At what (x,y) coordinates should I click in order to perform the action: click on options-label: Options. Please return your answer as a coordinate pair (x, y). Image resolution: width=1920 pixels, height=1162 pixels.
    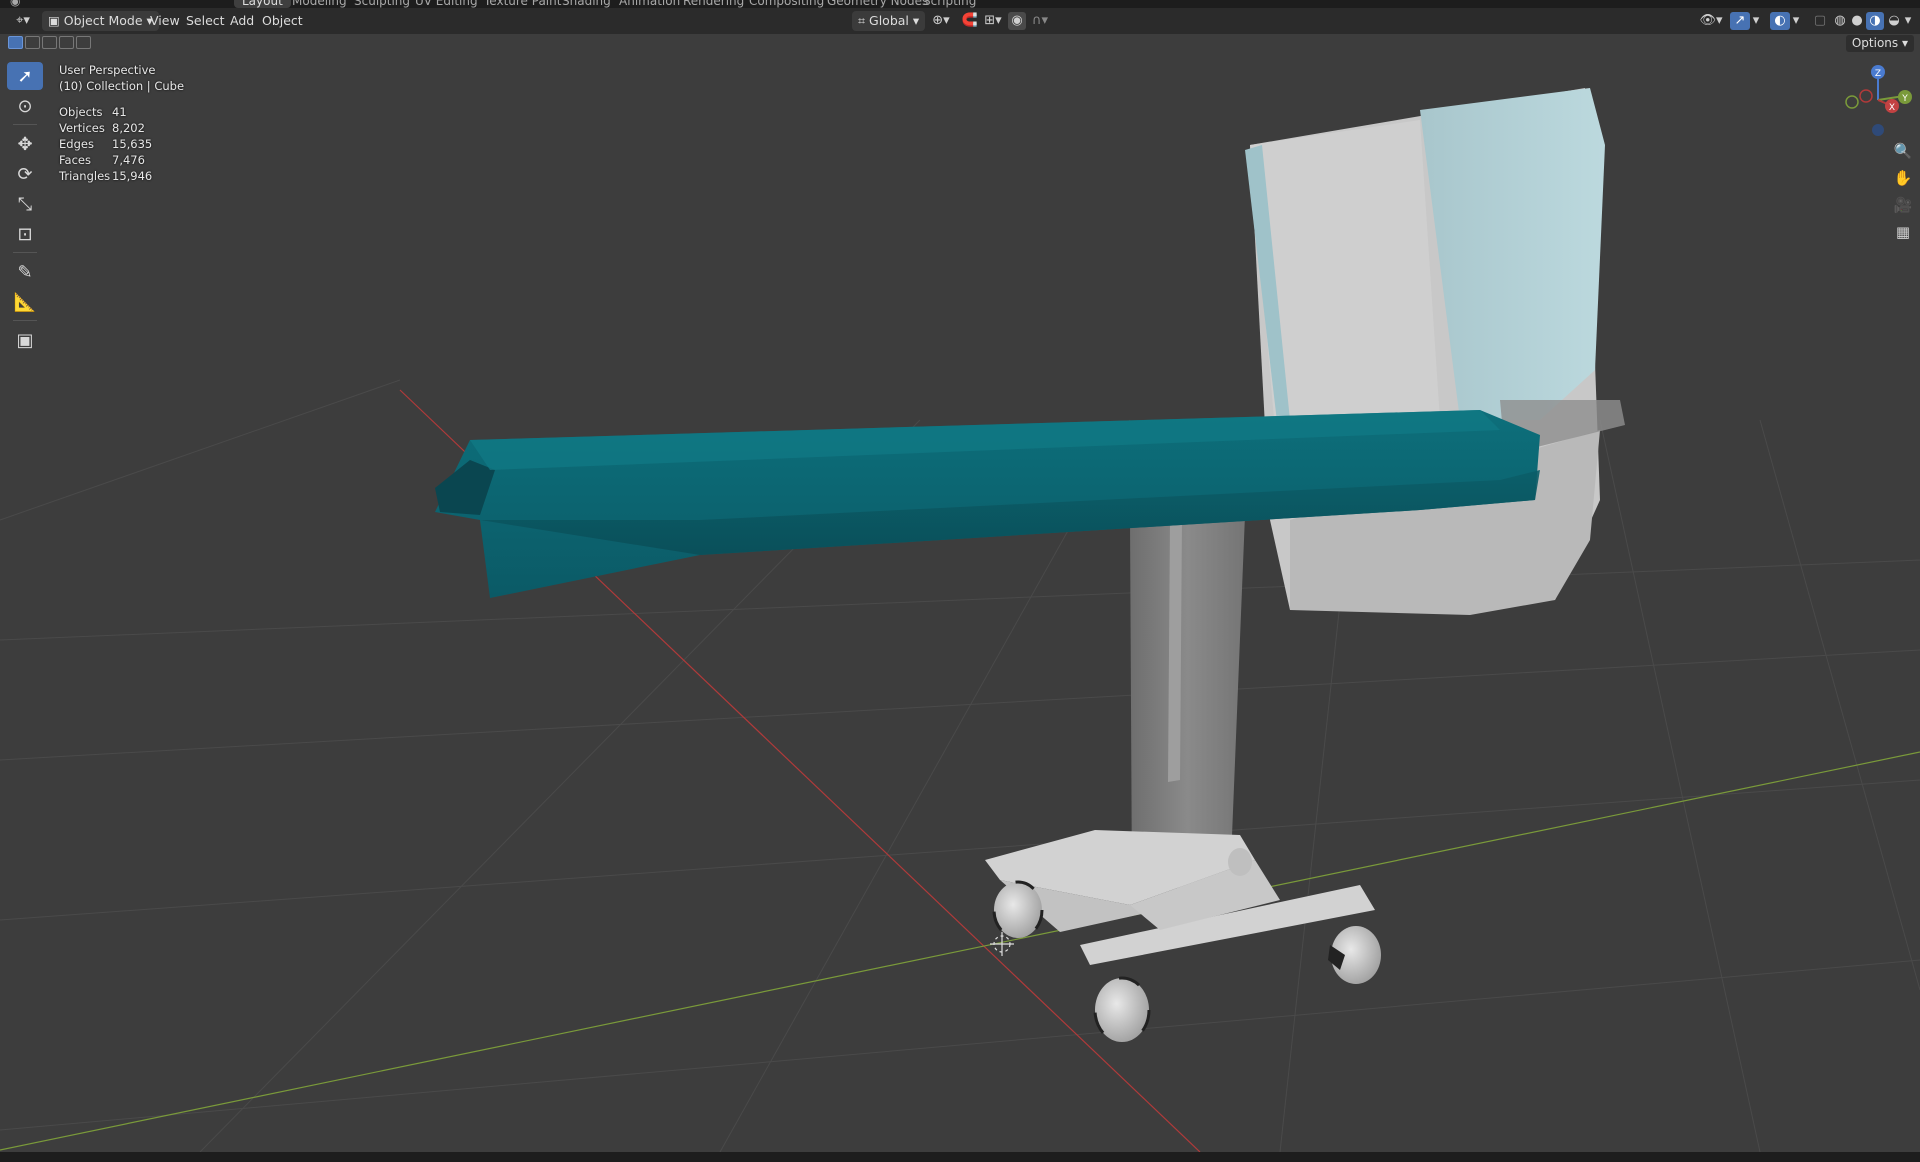
    Looking at the image, I should click on (1875, 43).